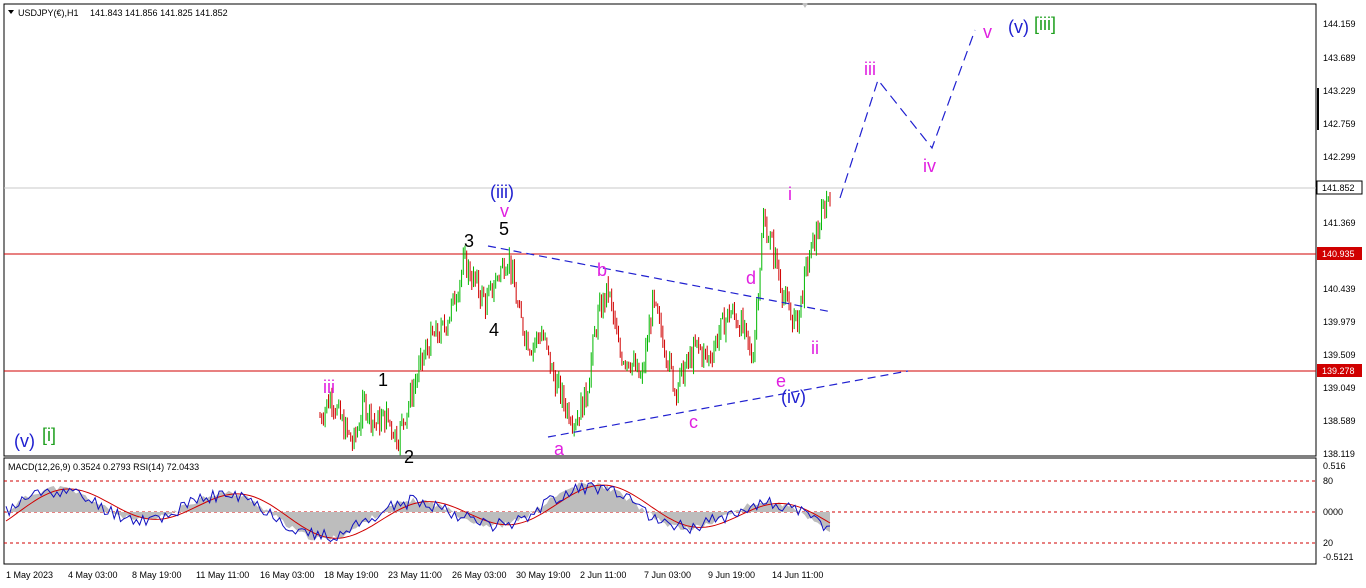  What do you see at coordinates (543, 575) in the screenshot?
I see `time-tick: 30 May 19:00` at bounding box center [543, 575].